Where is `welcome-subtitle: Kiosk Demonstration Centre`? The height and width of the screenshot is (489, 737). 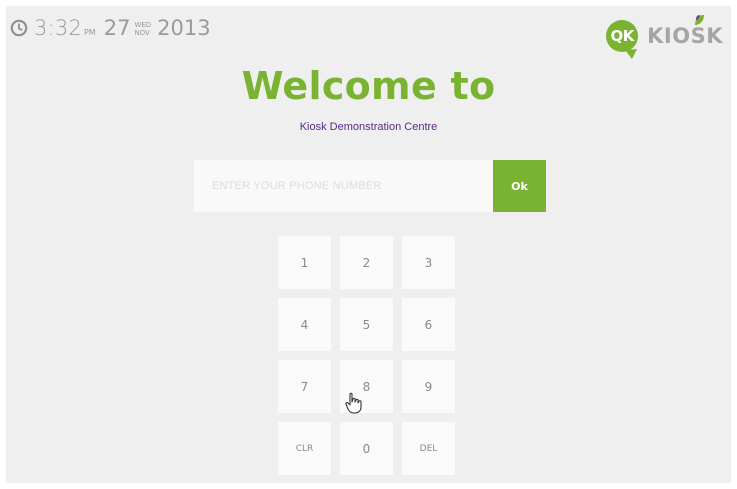
welcome-subtitle: Kiosk Demonstration Centre is located at coordinates (368, 127).